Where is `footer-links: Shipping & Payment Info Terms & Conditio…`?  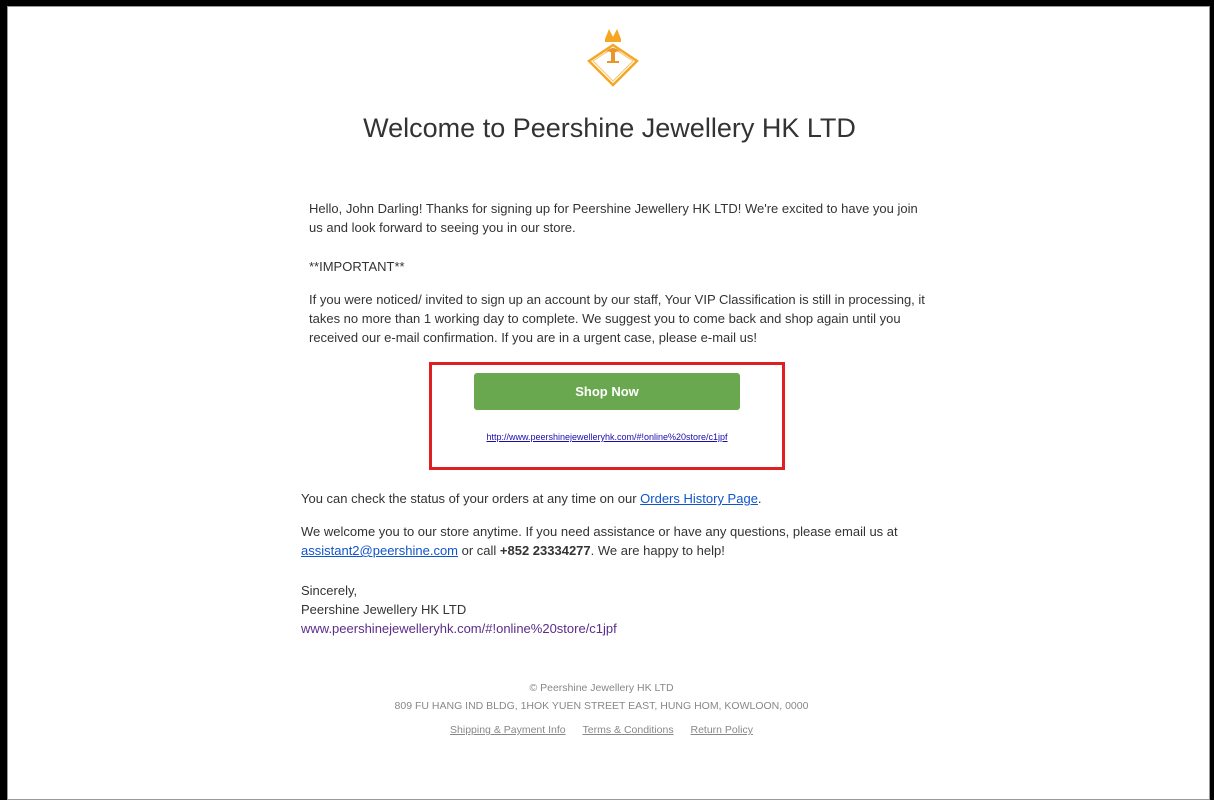 footer-links: Shipping & Payment Info Terms & Conditio… is located at coordinates (601, 730).